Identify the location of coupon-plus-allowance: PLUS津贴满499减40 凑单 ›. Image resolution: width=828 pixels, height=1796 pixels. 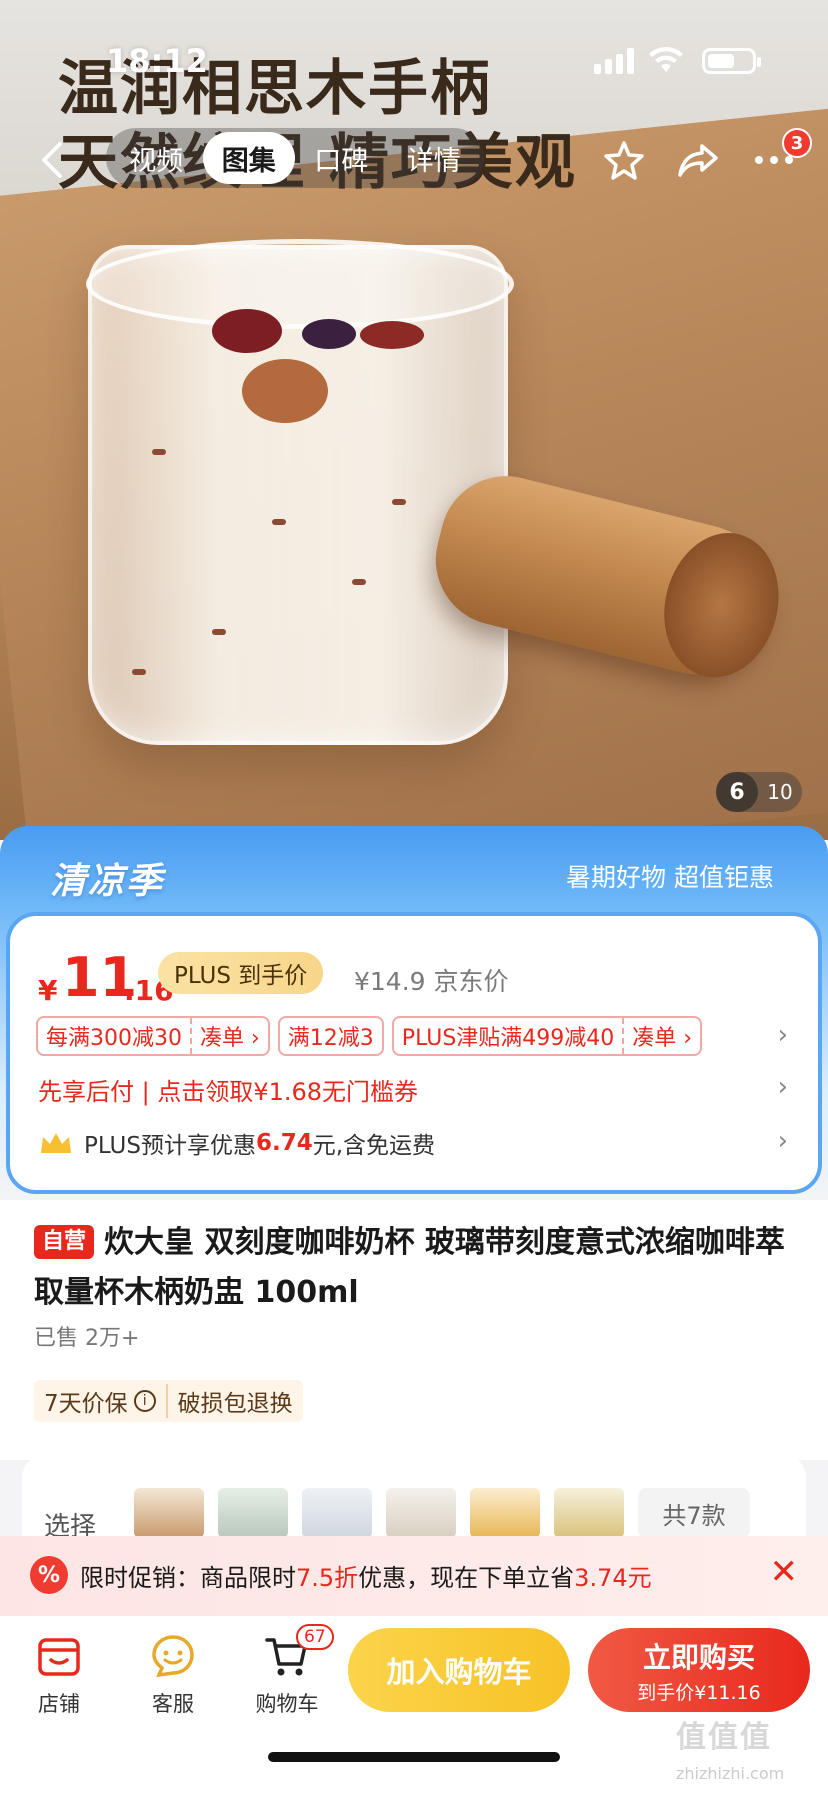
(547, 1036).